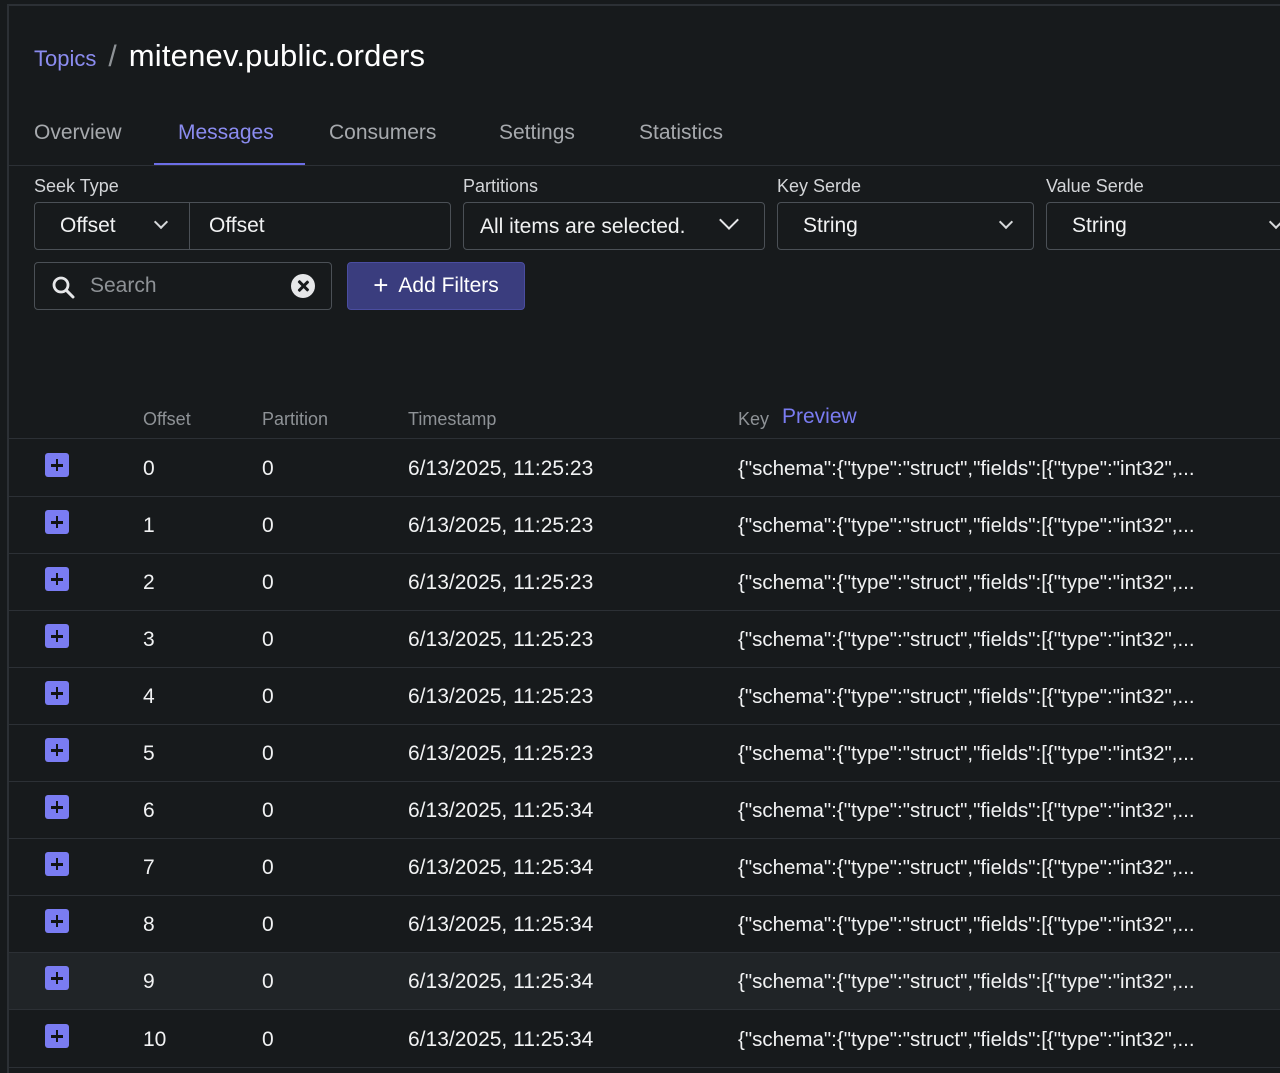 This screenshot has height=1073, width=1280. Describe the element at coordinates (149, 753) in the screenshot. I see `row-offset: 5` at that location.